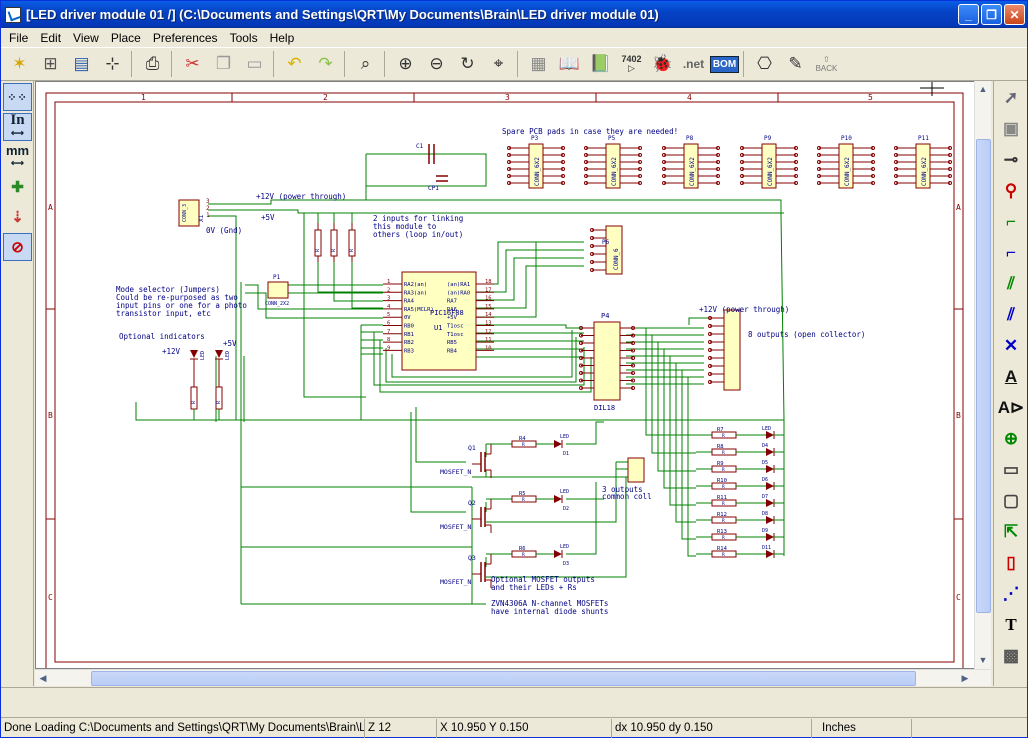 The width and height of the screenshot is (1028, 738). Describe the element at coordinates (631, 64) in the screenshot. I see `netlist-icon: 7402 ▷` at that location.